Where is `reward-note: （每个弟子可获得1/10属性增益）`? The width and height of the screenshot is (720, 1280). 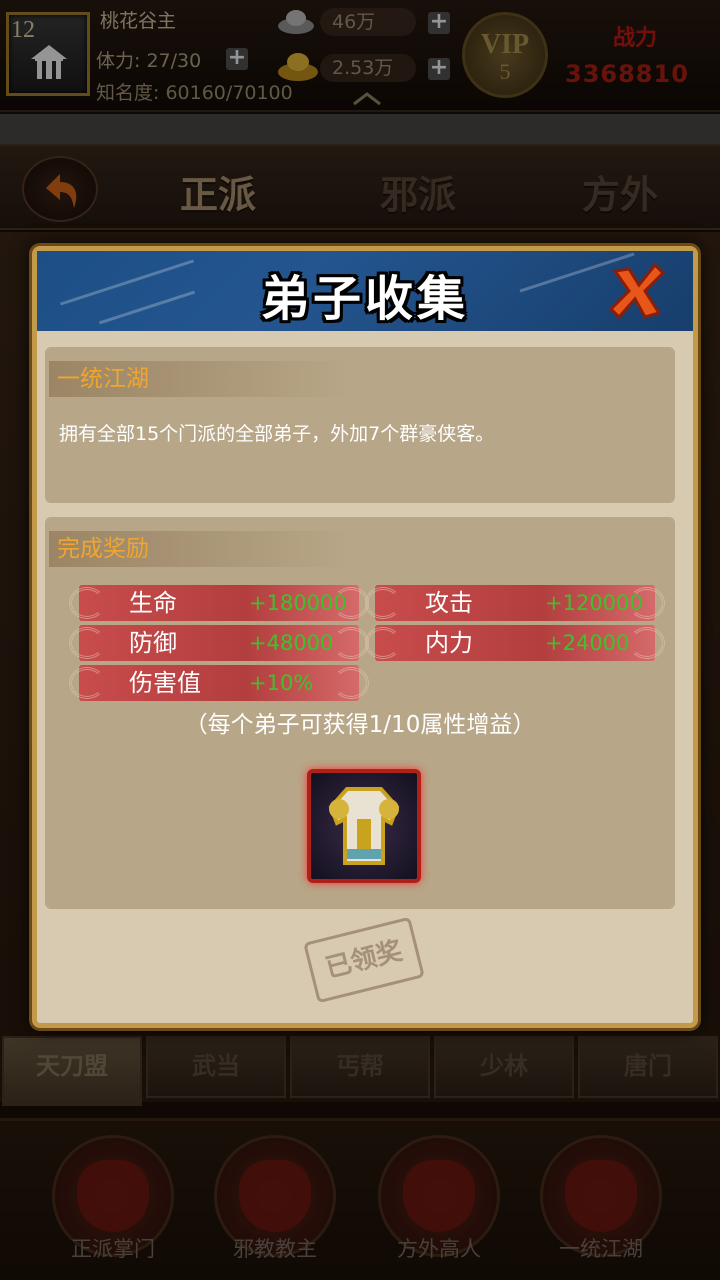
reward-note: （每个弟子可获得1/10属性增益） is located at coordinates (360, 725).